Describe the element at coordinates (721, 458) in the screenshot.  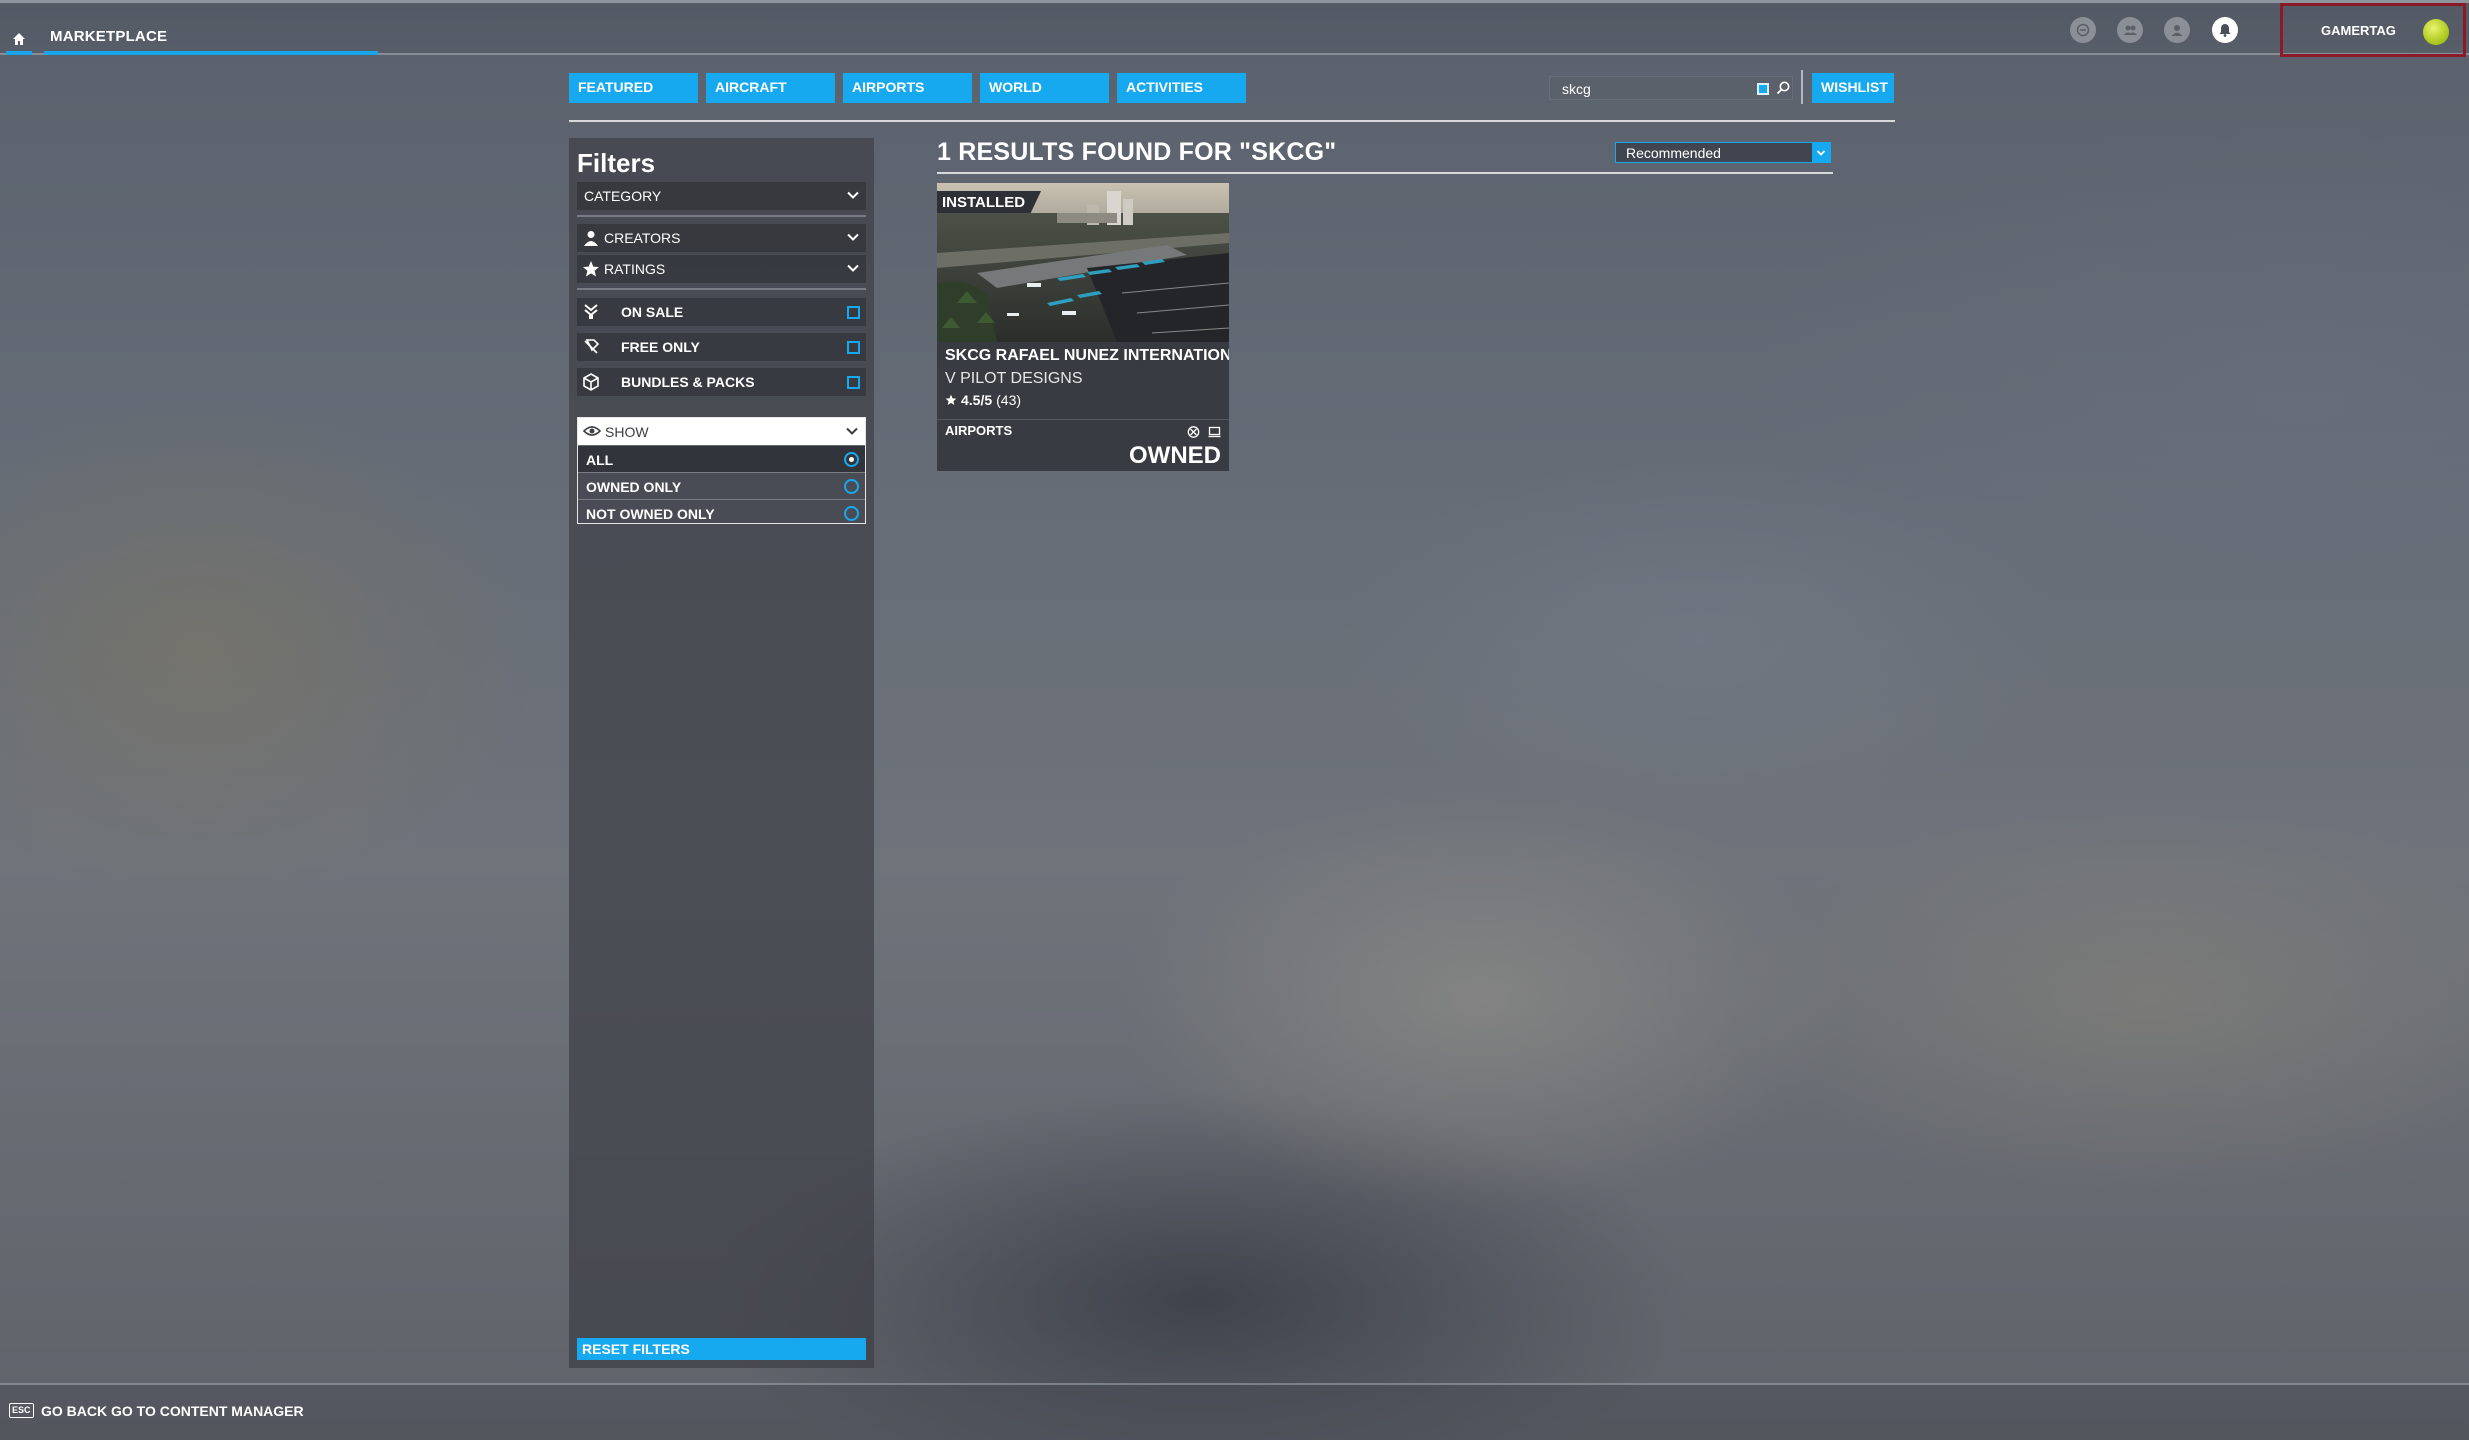
I see `show-option-all: ALL` at that location.